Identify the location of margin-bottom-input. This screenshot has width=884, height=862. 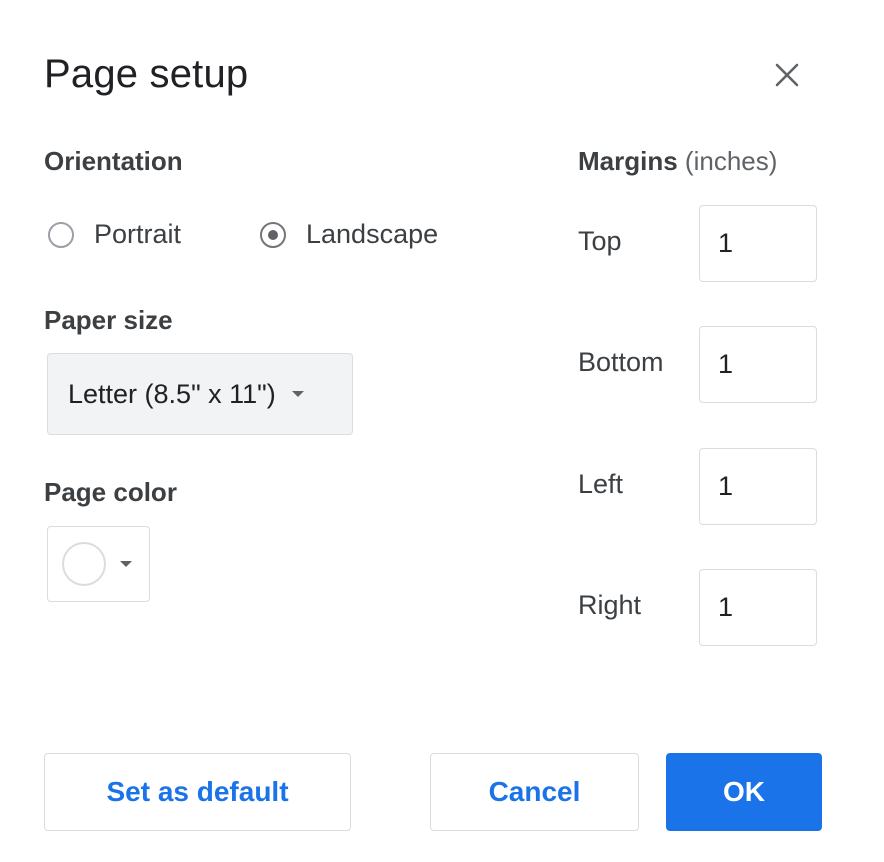
(758, 364).